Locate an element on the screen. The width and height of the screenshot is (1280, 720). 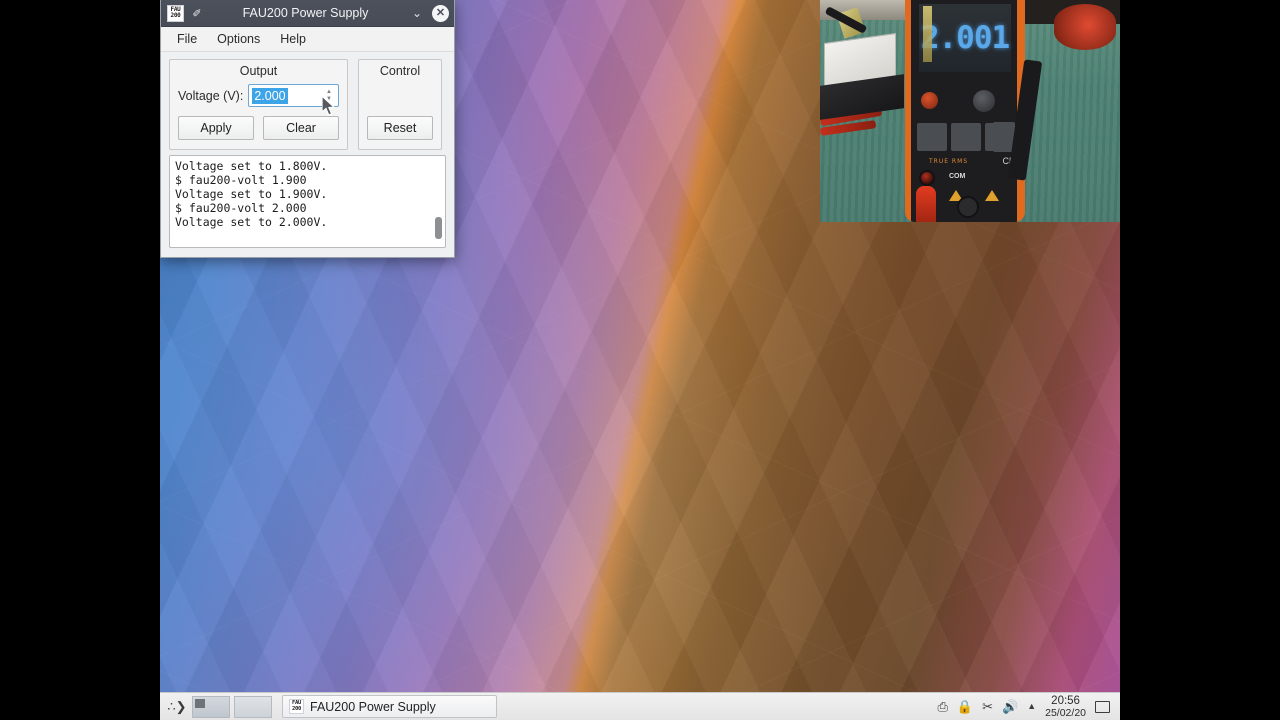
console-scrollbar is located at coordinates (438, 201).